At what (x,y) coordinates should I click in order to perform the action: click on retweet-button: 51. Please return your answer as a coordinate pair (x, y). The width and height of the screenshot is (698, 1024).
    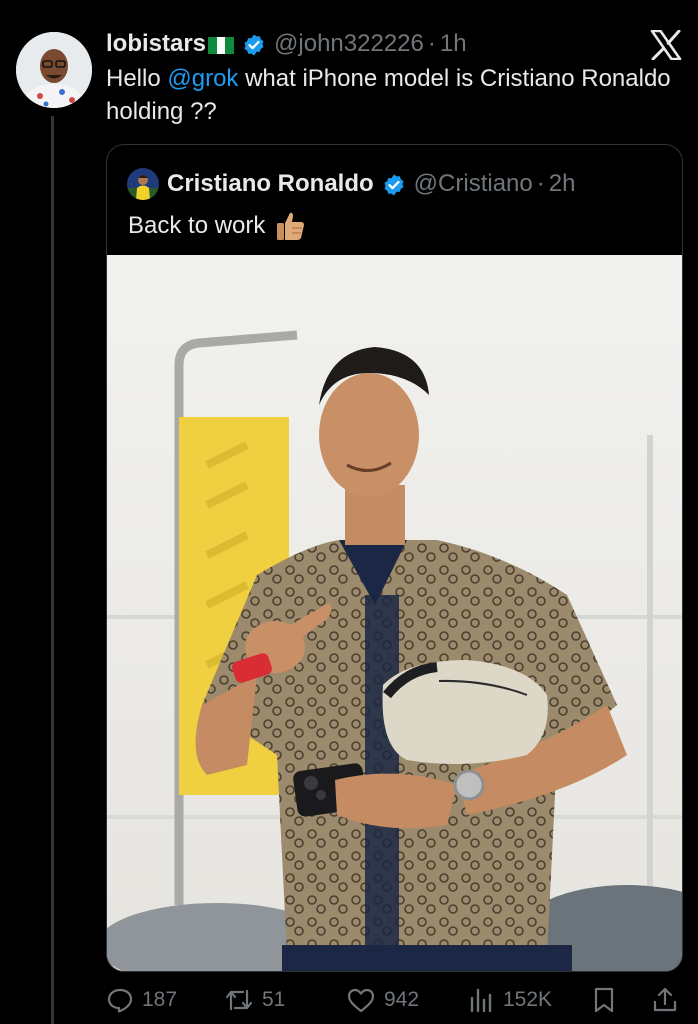
    Looking at the image, I should click on (254, 1000).